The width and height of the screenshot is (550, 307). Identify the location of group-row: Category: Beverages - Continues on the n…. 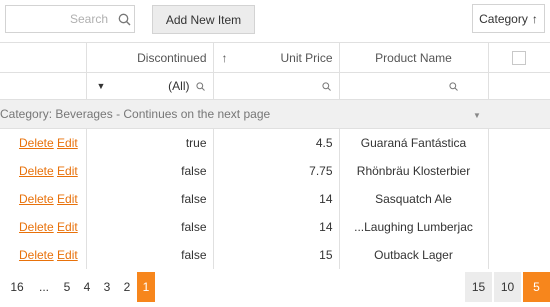
(275, 114).